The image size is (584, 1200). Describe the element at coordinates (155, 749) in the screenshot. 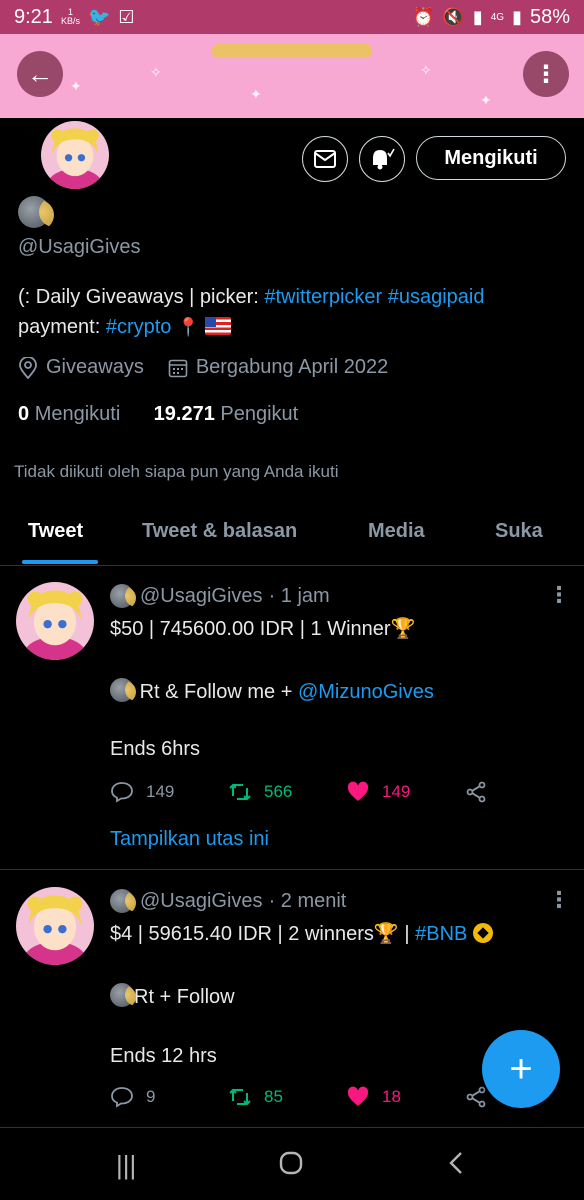

I see `tweet-text-line: Ends 6hrs` at that location.